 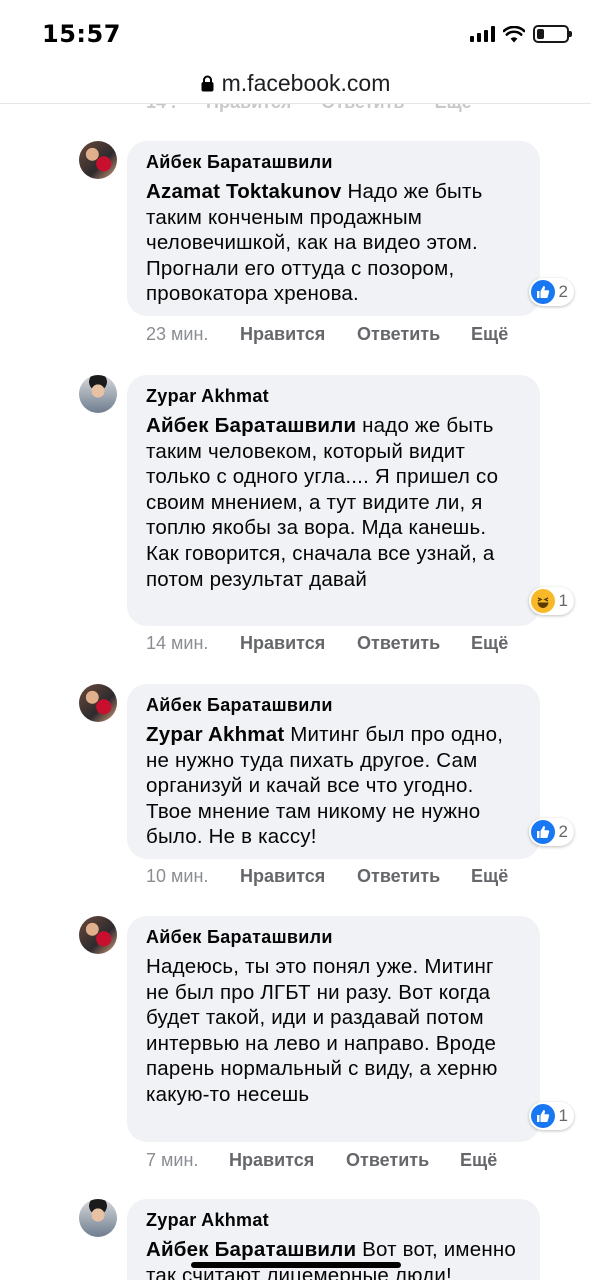 I want to click on lock-icon, so click(x=207, y=83).